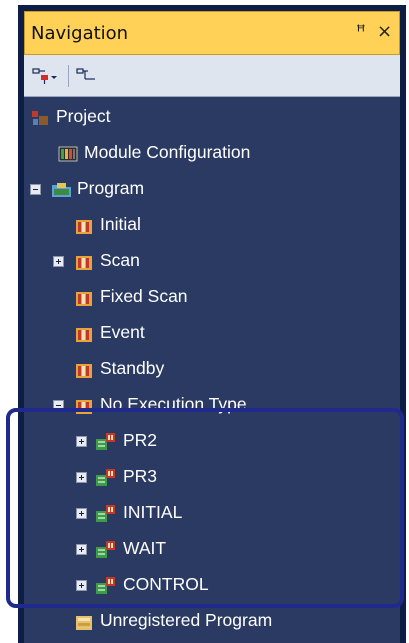  What do you see at coordinates (144, 296) in the screenshot?
I see `tree-item-label: Fixed Scan` at bounding box center [144, 296].